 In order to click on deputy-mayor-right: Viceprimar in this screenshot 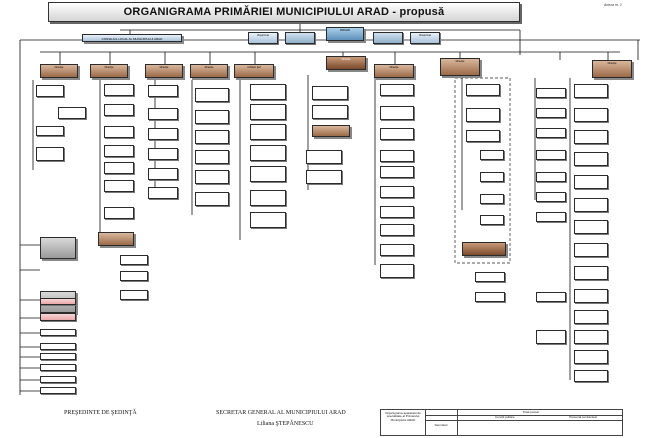, I will do `click(425, 38)`.